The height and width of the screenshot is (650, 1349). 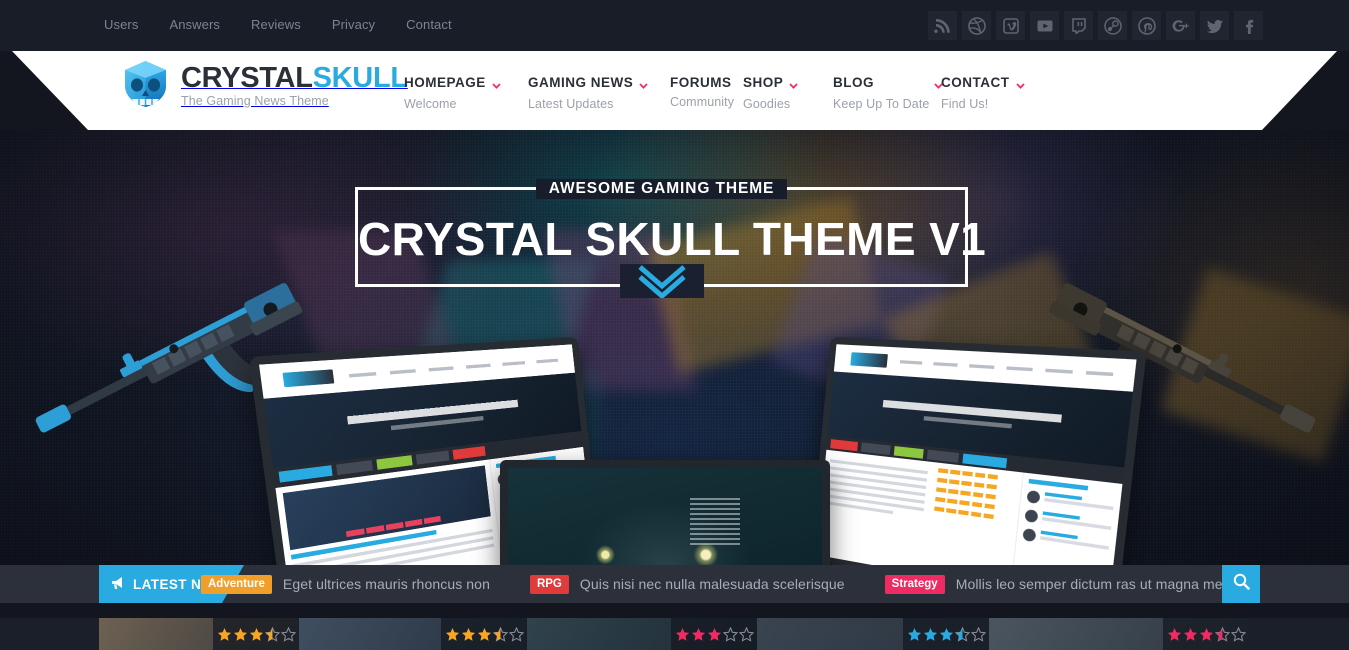 I want to click on top-nav: Users Answers Reviews Privacy Contact, so click(x=278, y=25).